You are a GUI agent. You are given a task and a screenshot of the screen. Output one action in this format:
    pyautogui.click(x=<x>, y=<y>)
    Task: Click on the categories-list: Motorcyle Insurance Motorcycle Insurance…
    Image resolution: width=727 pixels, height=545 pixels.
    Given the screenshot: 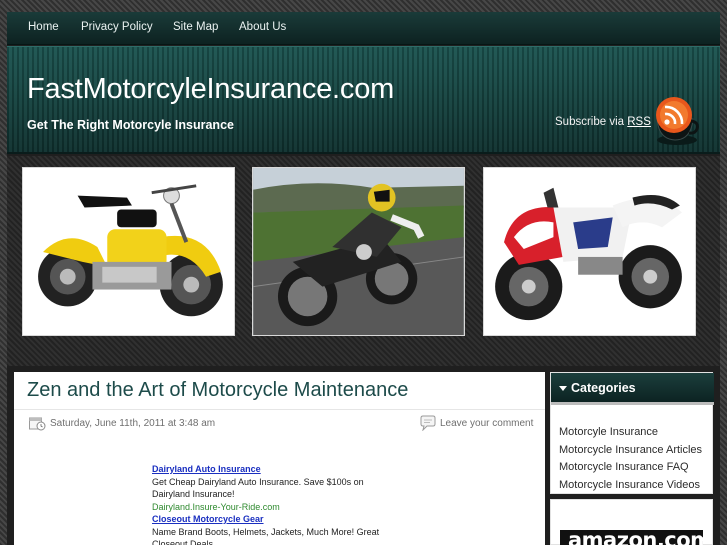 What is the action you would take?
    pyautogui.click(x=630, y=461)
    